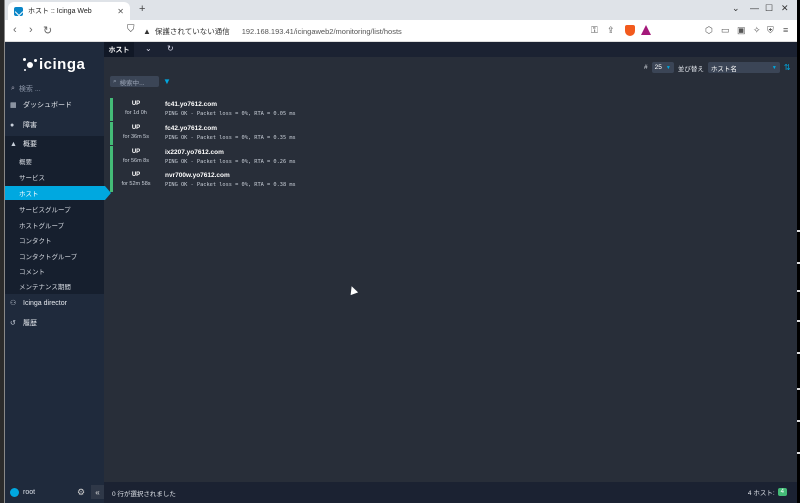 The width and height of the screenshot is (800, 503). Describe the element at coordinates (136, 137) in the screenshot. I see `host-state-duration: for 36m 5s` at that location.